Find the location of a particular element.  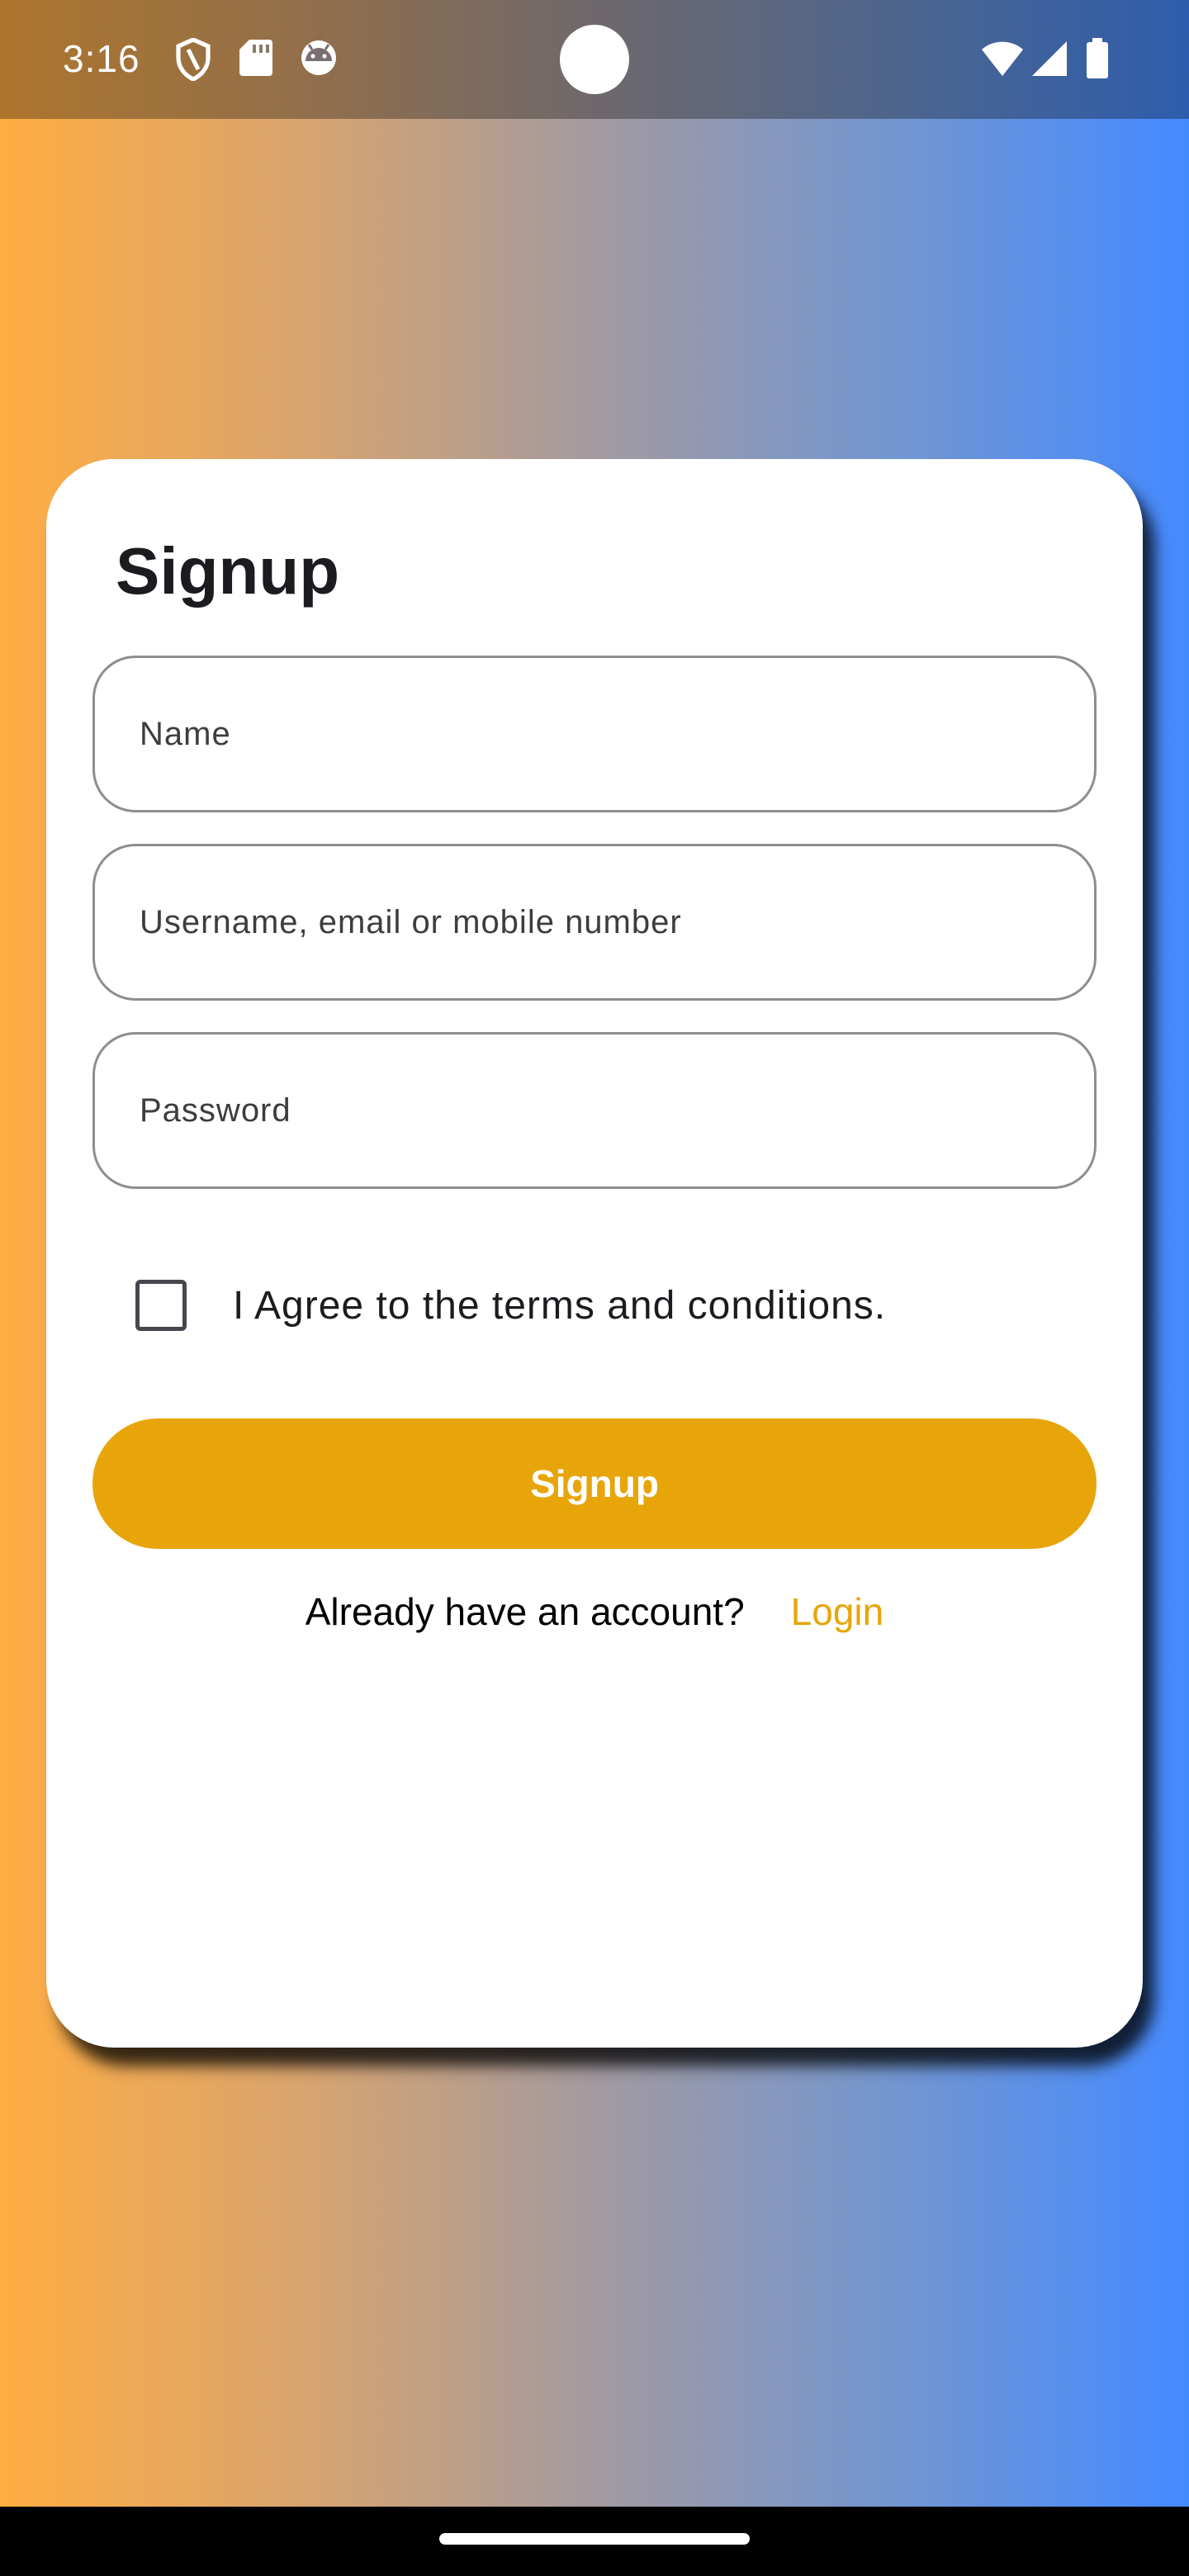

login-prompt: Already have an account? is located at coordinates (525, 1611).